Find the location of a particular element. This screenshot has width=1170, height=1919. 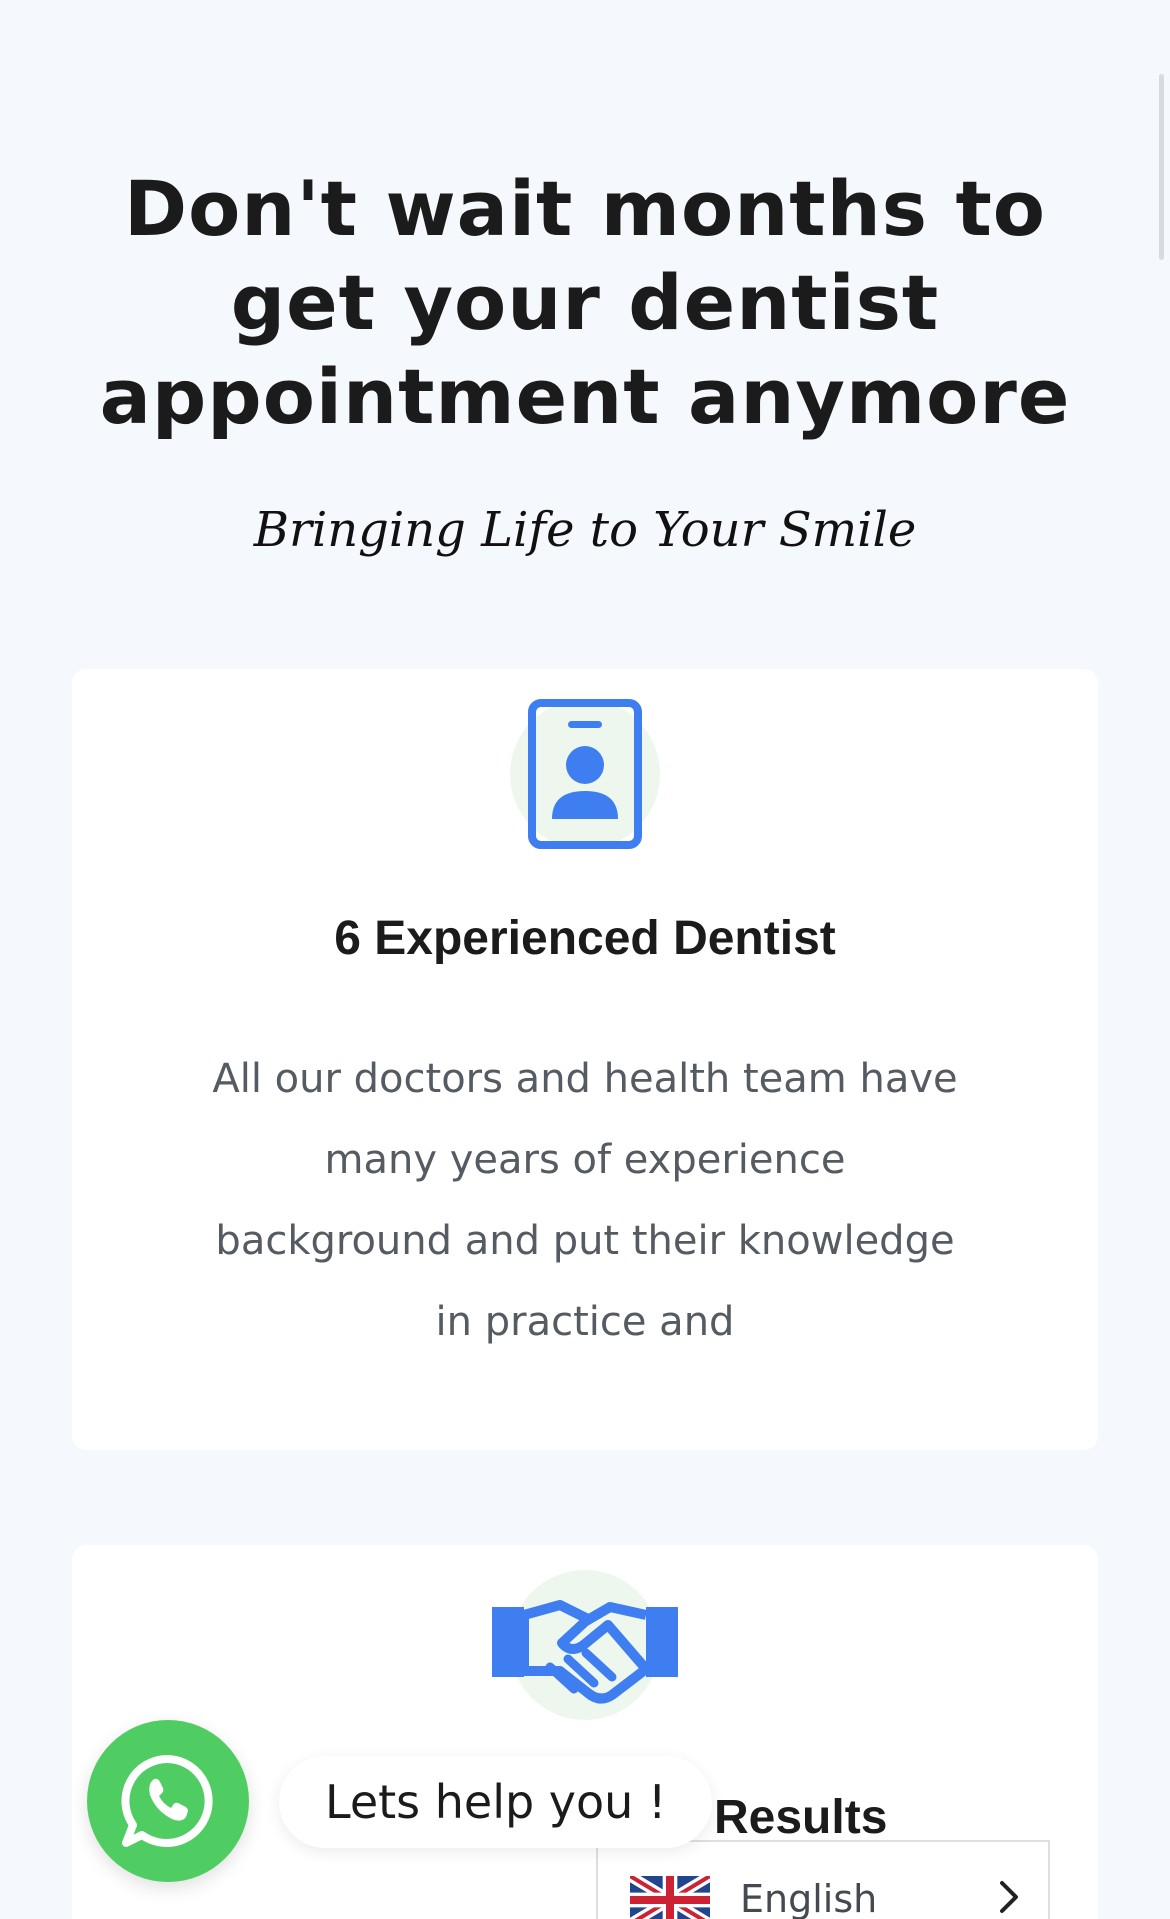

handshake-icon is located at coordinates (585, 1645).